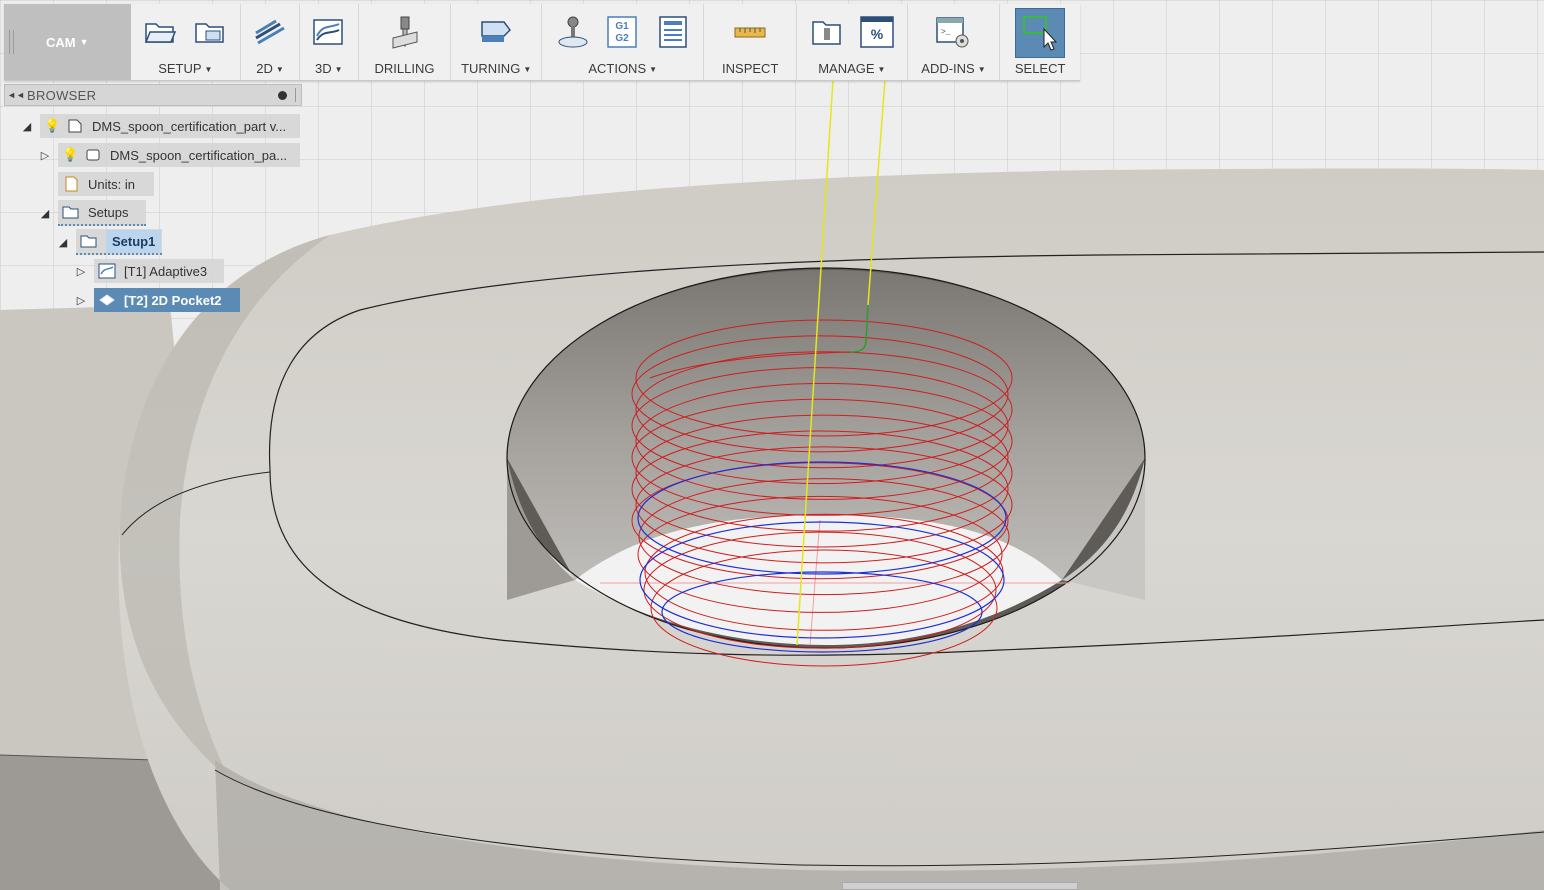 The width and height of the screenshot is (1544, 890). I want to click on tree-operation-node-selected: ▷ [T2] 2D Pocket2, so click(157, 300).